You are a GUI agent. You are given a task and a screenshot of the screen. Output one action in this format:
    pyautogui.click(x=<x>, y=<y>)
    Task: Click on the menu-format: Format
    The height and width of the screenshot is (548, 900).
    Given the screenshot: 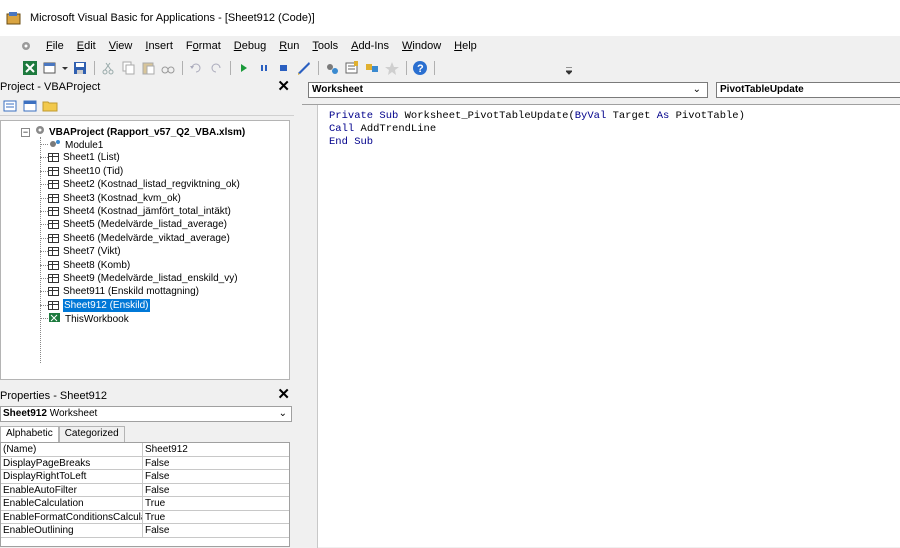 What is the action you would take?
    pyautogui.click(x=204, y=46)
    